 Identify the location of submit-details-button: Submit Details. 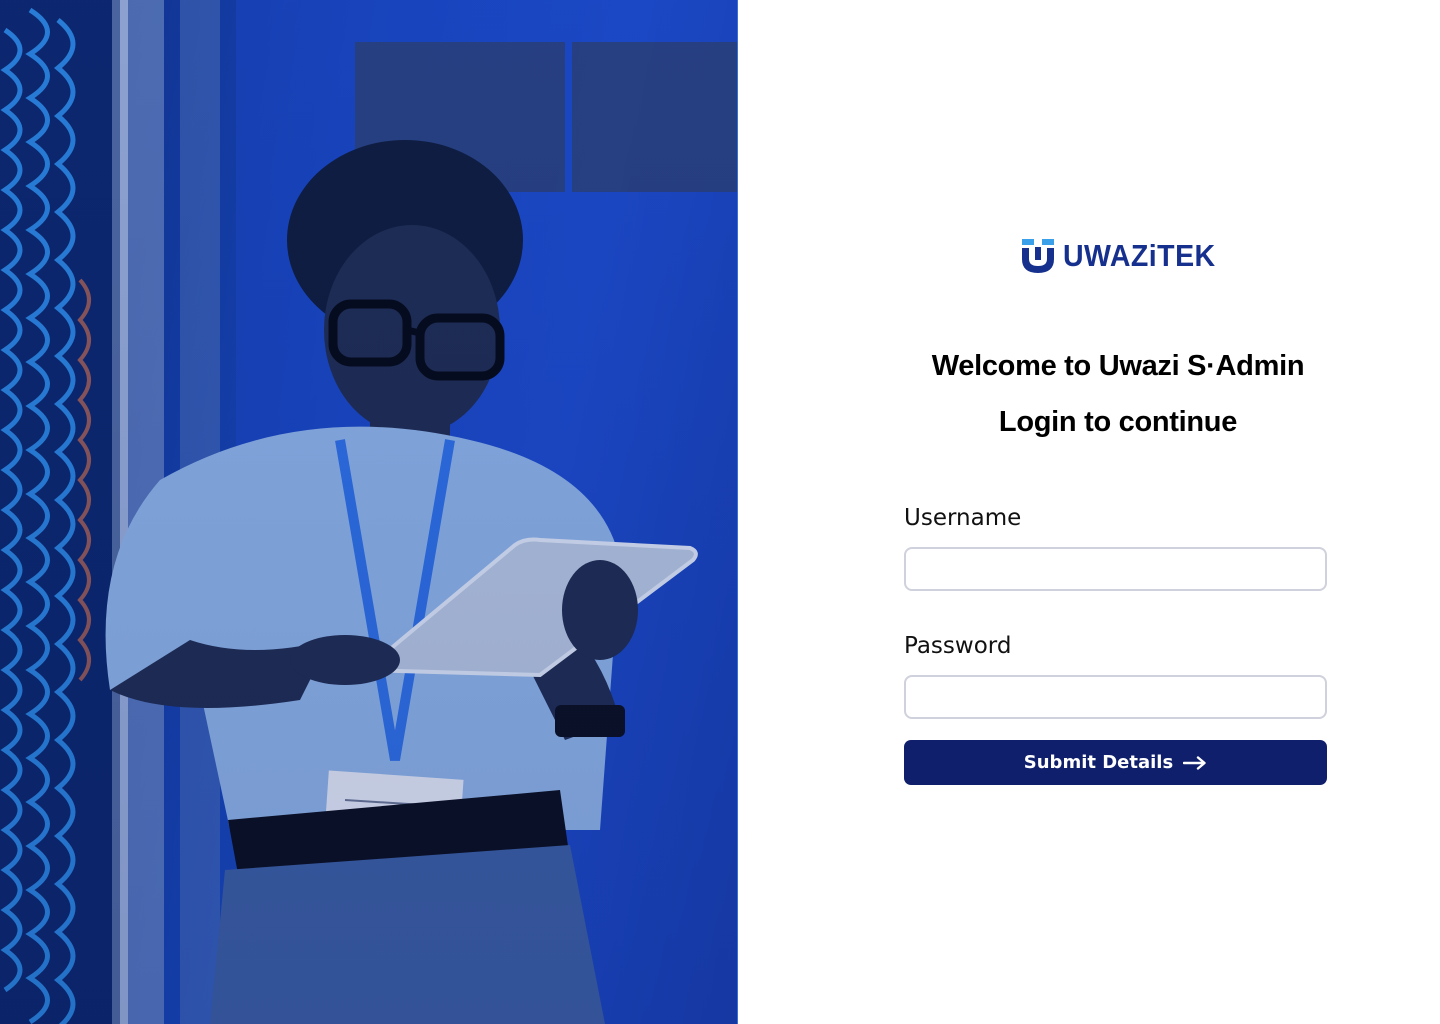
(1115, 762).